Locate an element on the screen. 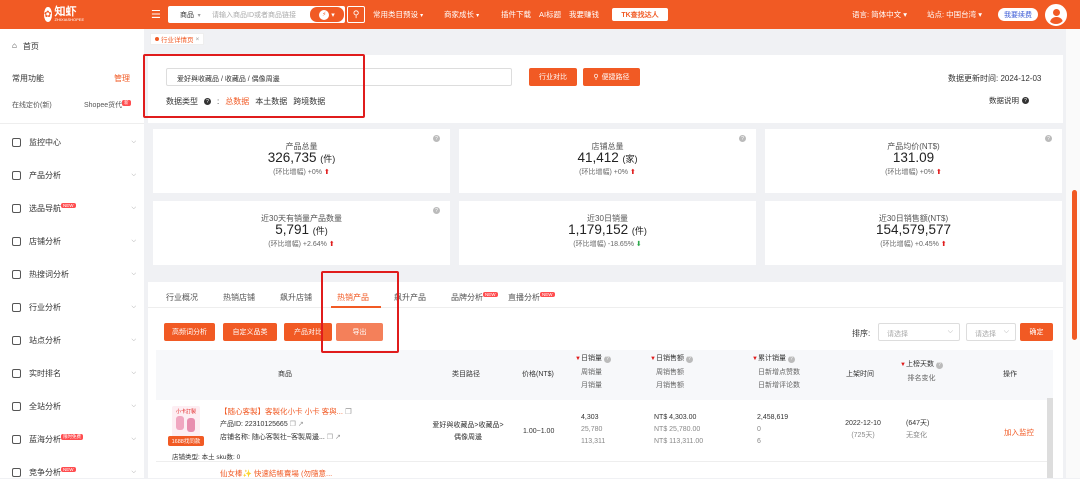 The image size is (1080, 479). data-explain-link: 数据说明? is located at coordinates (1009, 100).